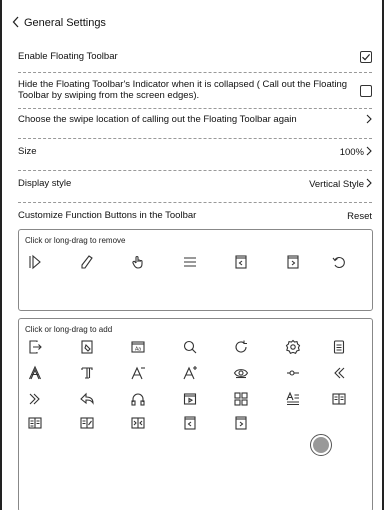 This screenshot has width=384, height=510. I want to click on font-serif-icon, so click(87, 373).